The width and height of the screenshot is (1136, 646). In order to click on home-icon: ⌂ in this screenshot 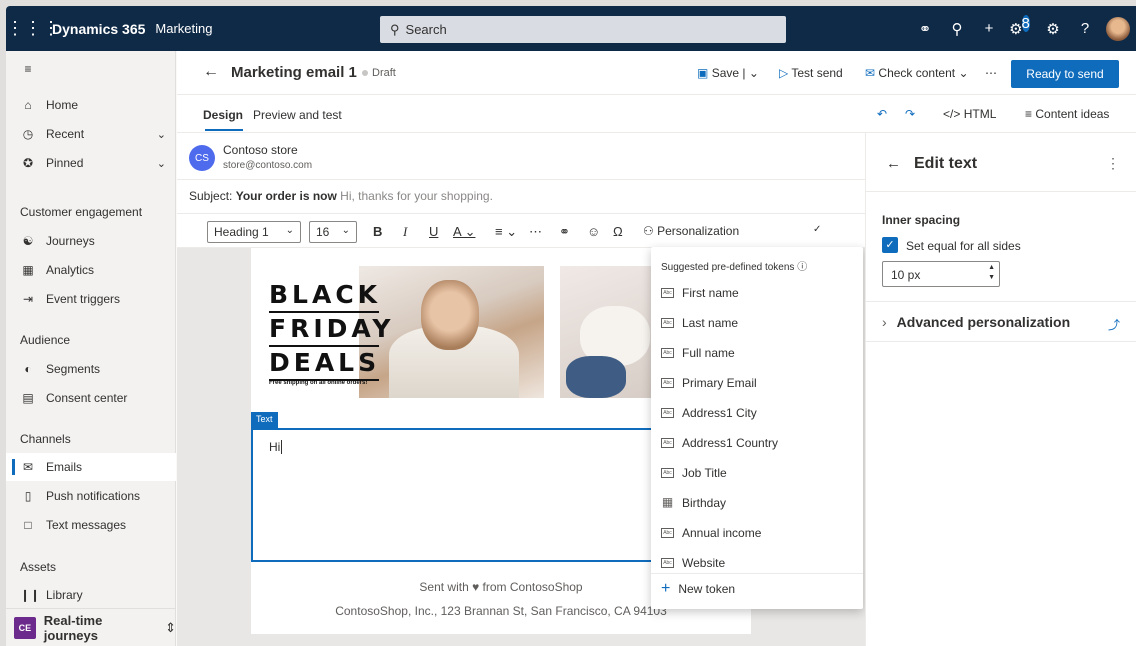, I will do `click(28, 105)`.